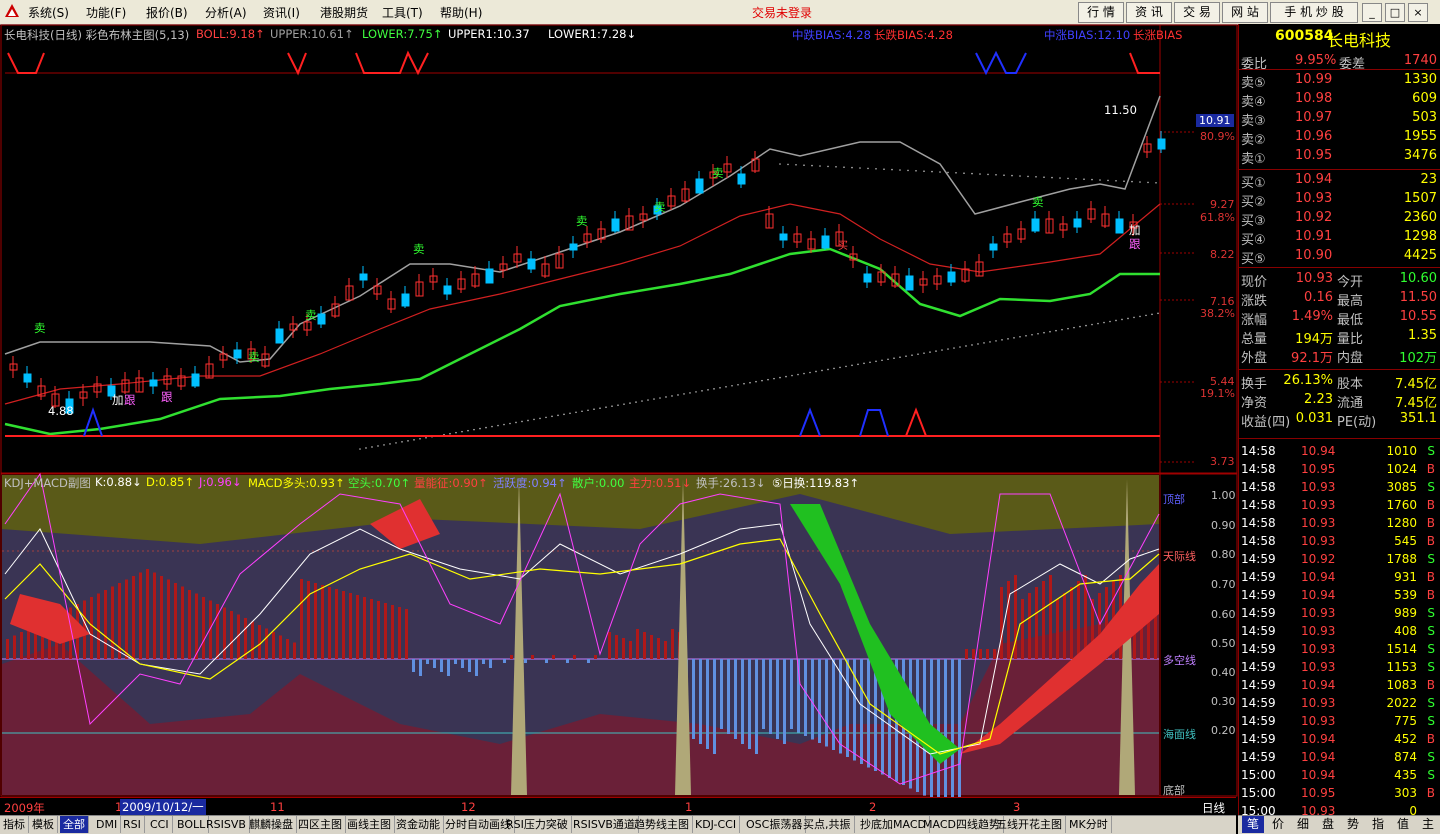 The width and height of the screenshot is (1440, 834). I want to click on panel-tab: 盘, so click(1328, 824).